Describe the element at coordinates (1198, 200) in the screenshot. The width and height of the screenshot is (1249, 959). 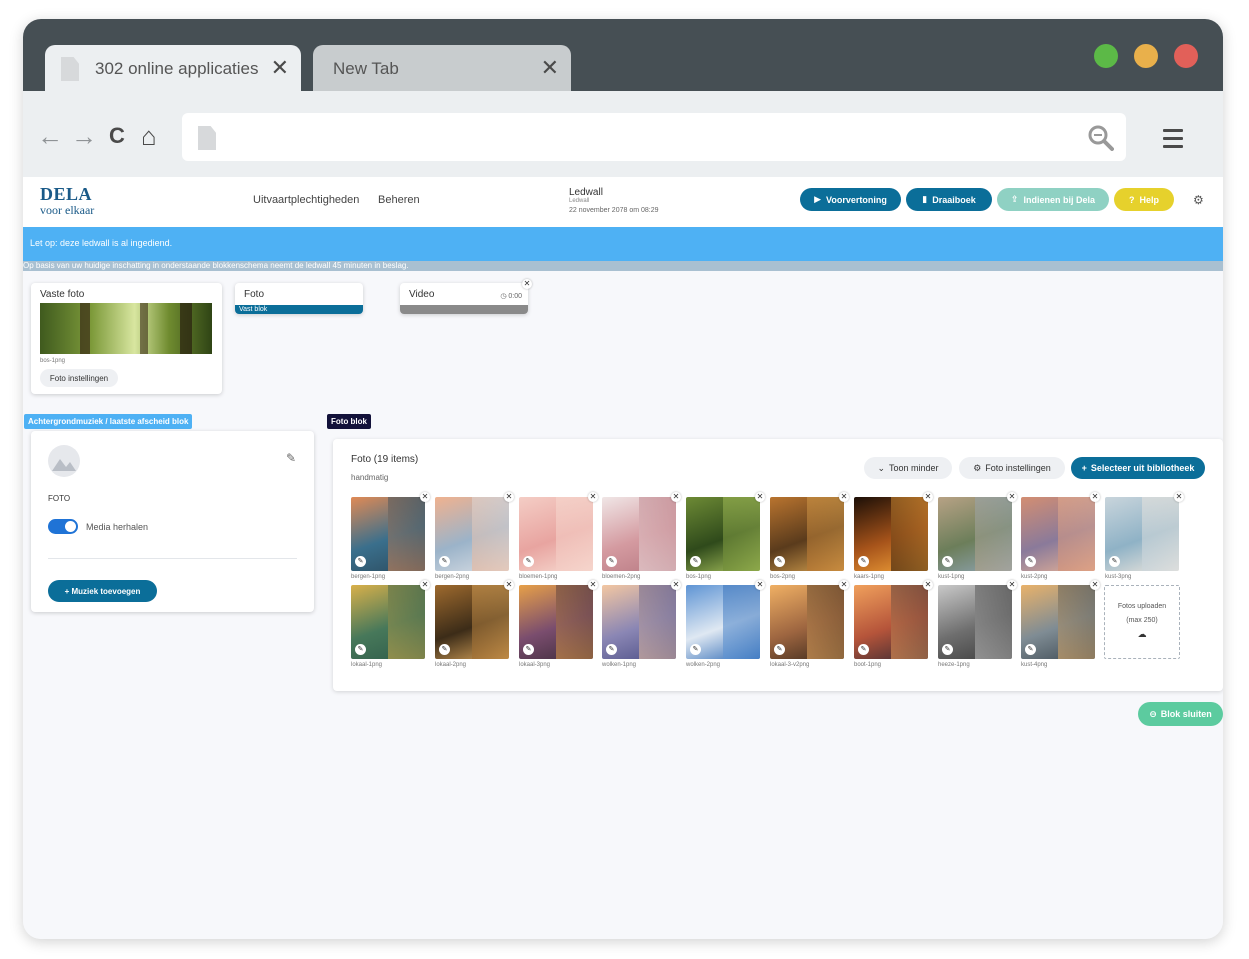
I see `gear-icon: ⚙` at that location.